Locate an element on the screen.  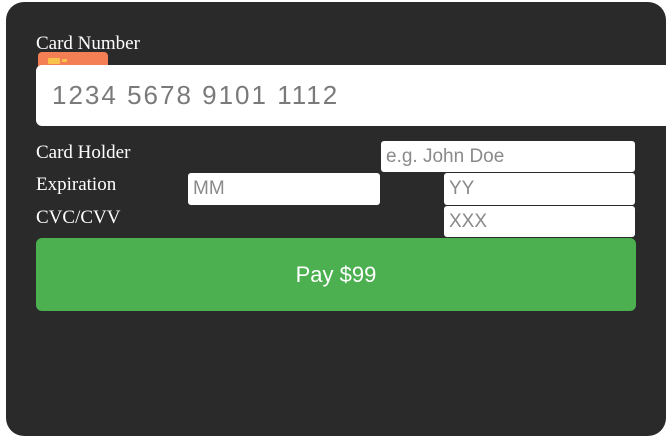
cvc-label: CVC/CVV is located at coordinates (78, 217).